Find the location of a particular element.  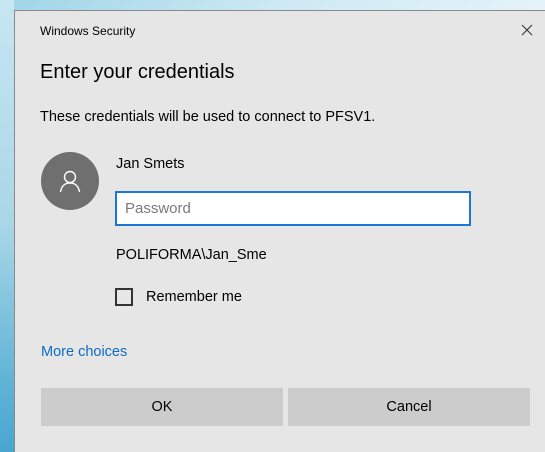

password-field is located at coordinates (293, 208).